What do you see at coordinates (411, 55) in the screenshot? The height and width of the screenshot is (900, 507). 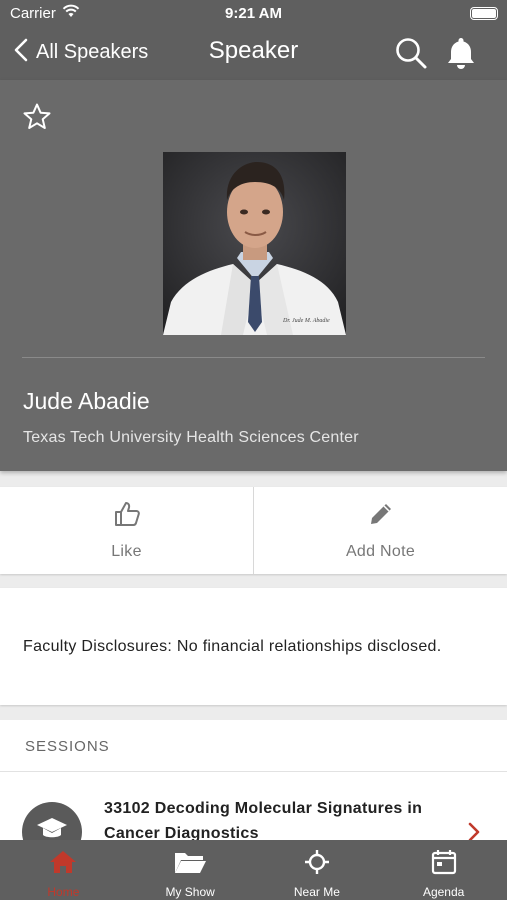 I see `search-icon` at bounding box center [411, 55].